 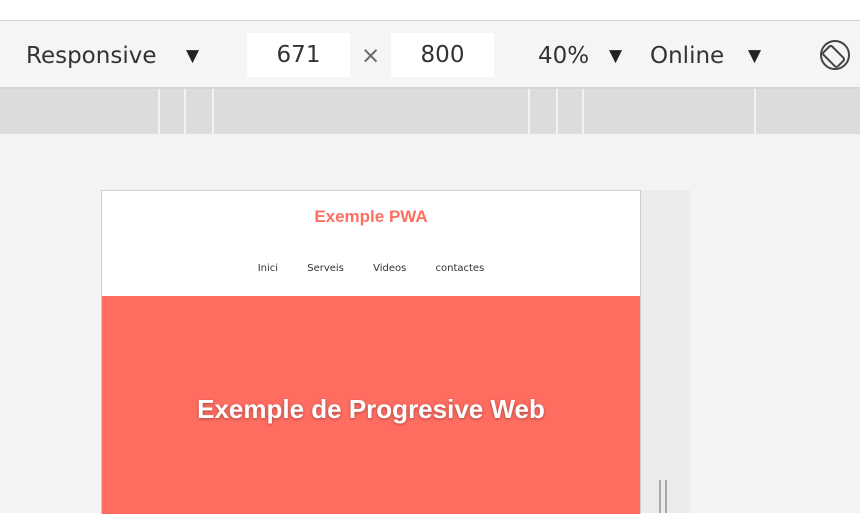 What do you see at coordinates (835, 55) in the screenshot?
I see `rotate-icon` at bounding box center [835, 55].